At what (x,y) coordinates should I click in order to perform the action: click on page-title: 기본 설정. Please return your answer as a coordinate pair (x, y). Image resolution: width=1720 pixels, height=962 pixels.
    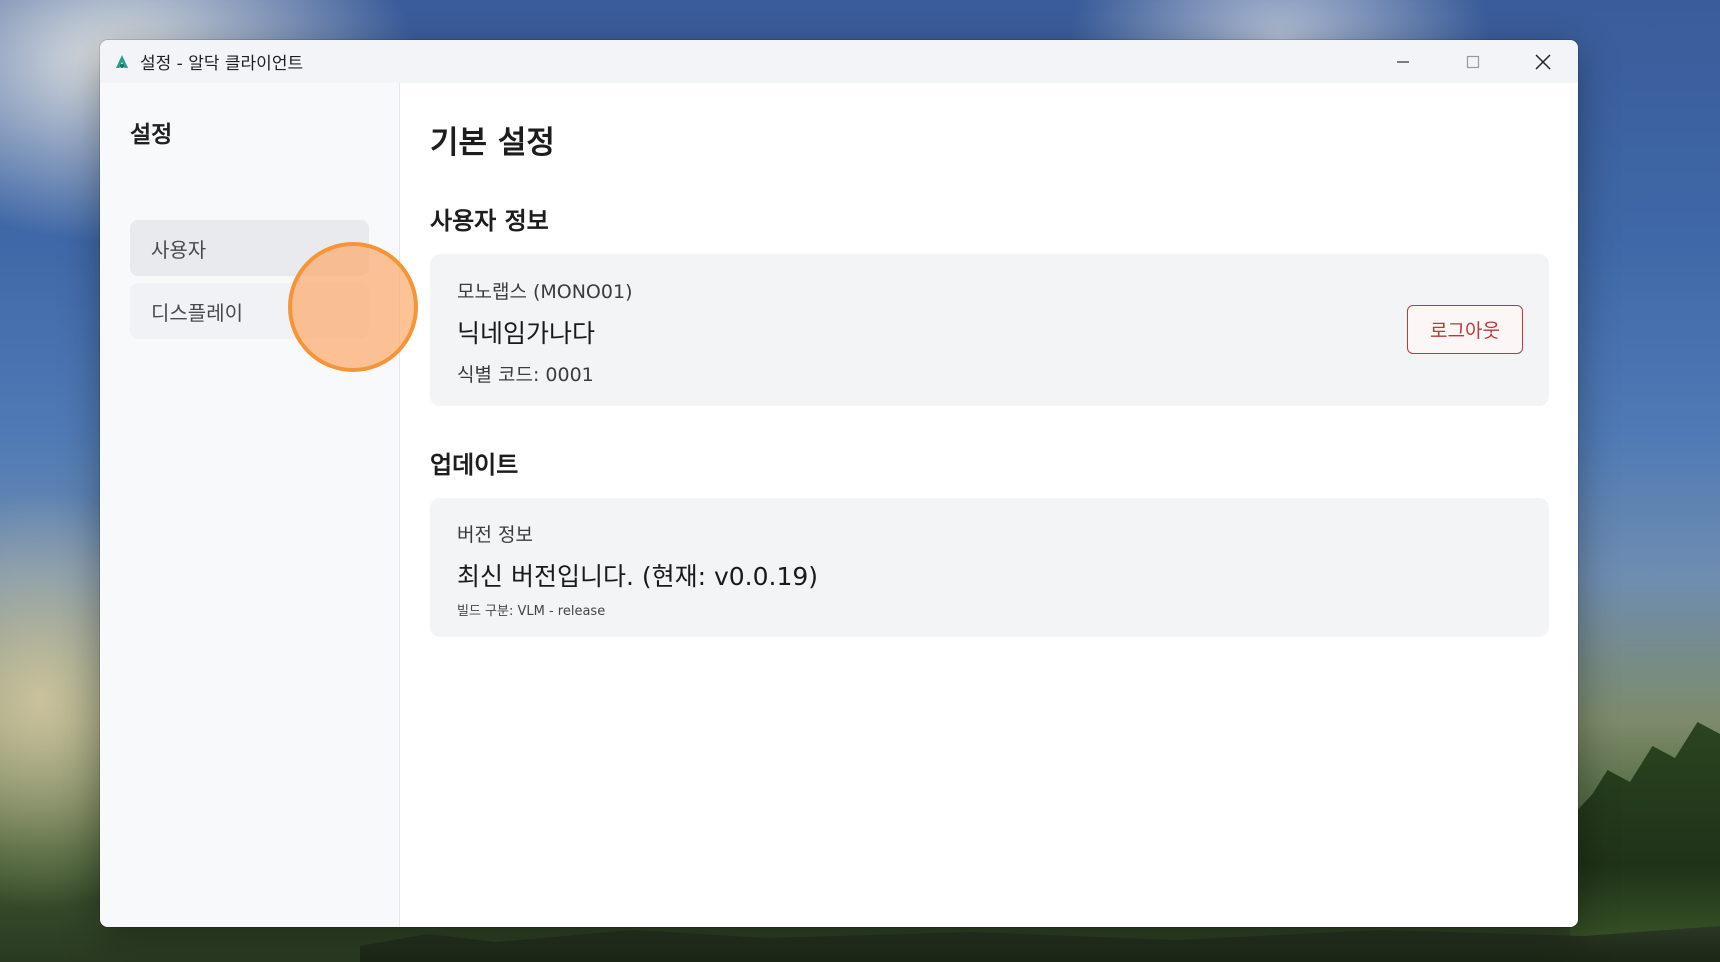
    Looking at the image, I should click on (492, 143).